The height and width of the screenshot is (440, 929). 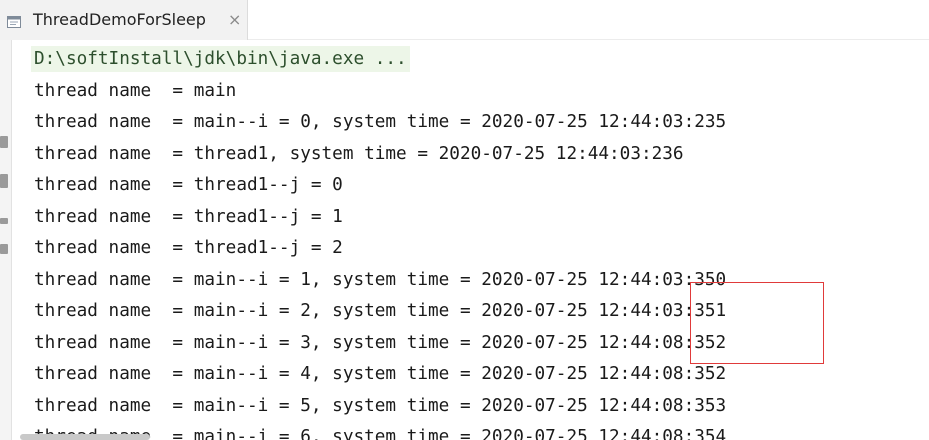 I want to click on tab-bar: ThreadDemoForSleep ×, so click(x=464, y=20).